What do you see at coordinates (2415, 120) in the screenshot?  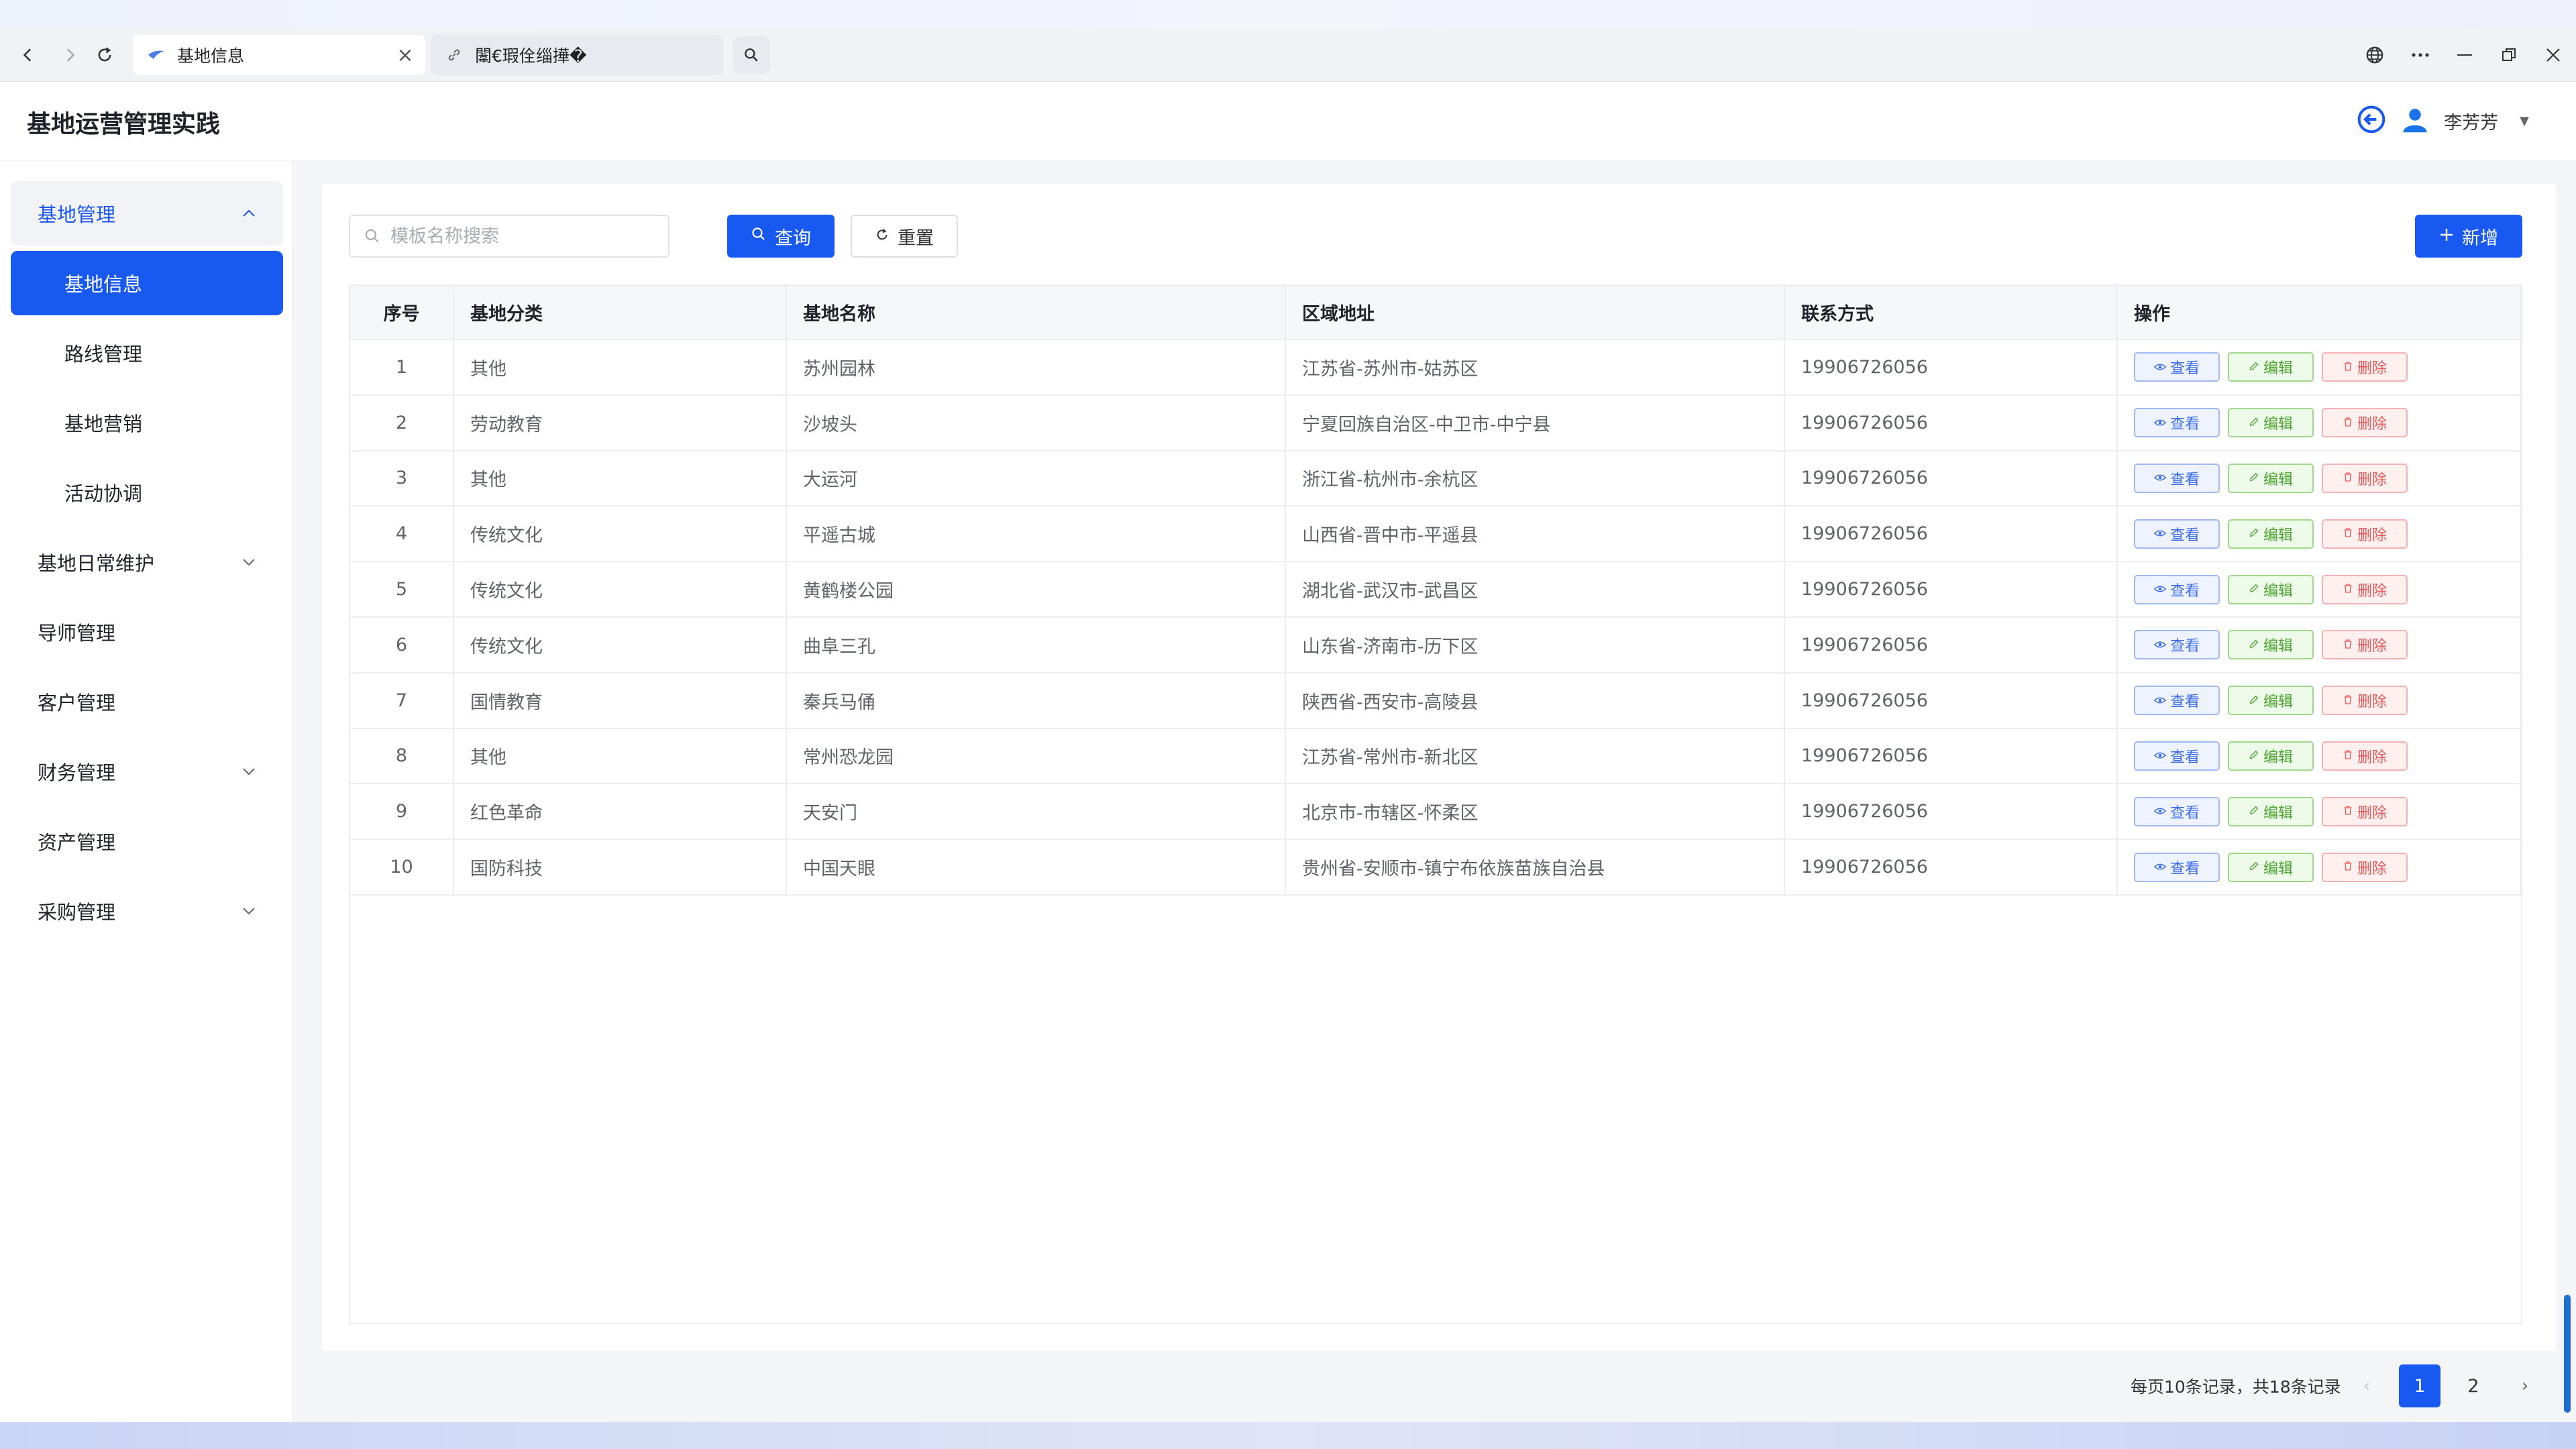 I see `user-avatar-icon` at bounding box center [2415, 120].